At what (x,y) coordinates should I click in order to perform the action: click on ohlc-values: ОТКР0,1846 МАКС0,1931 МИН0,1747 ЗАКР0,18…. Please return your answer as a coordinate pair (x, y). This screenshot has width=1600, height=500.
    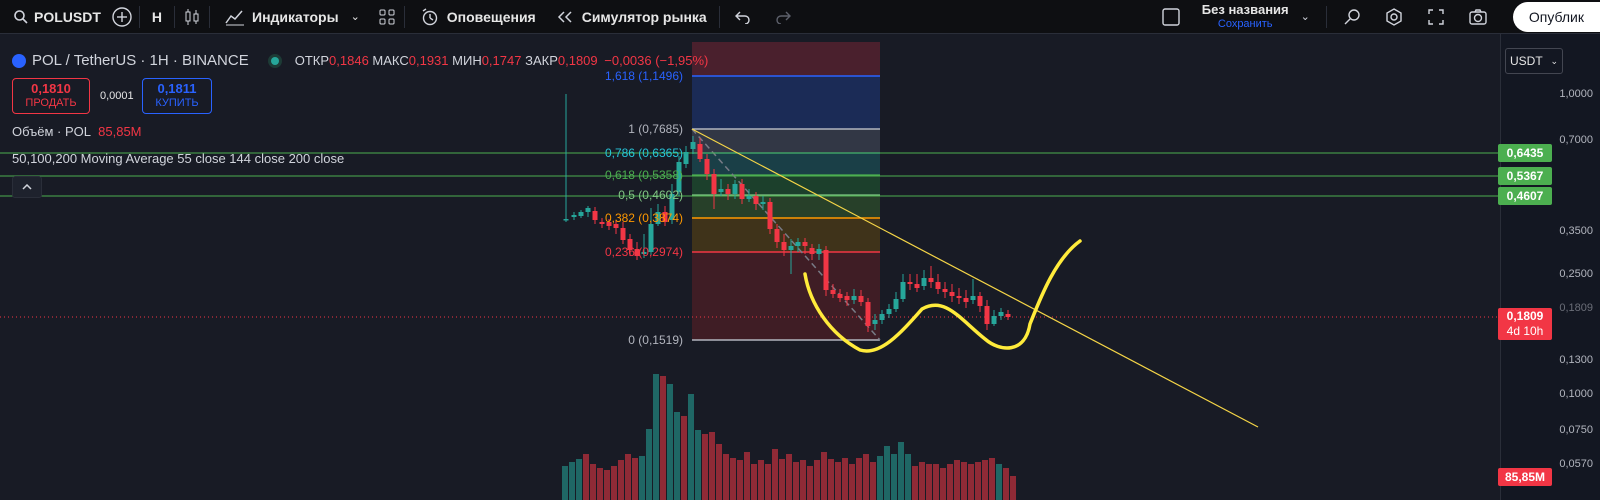
    Looking at the image, I should click on (502, 60).